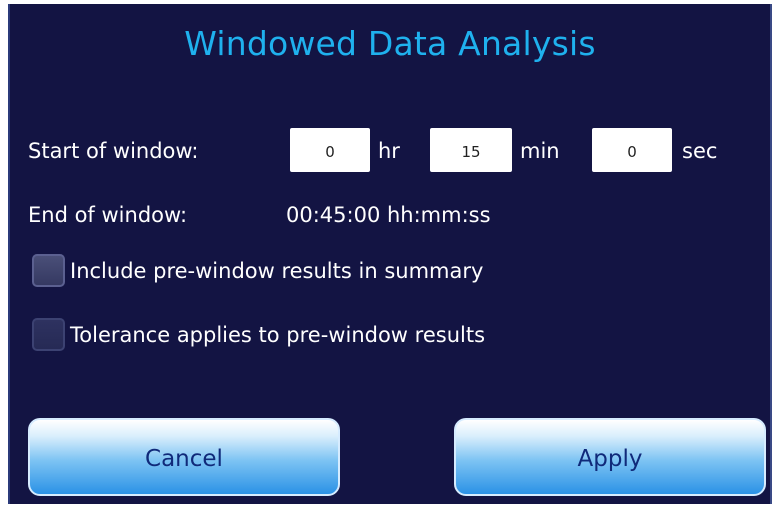  I want to click on end-of-window-value: 00:45:00 hh:mm:ss, so click(388, 215).